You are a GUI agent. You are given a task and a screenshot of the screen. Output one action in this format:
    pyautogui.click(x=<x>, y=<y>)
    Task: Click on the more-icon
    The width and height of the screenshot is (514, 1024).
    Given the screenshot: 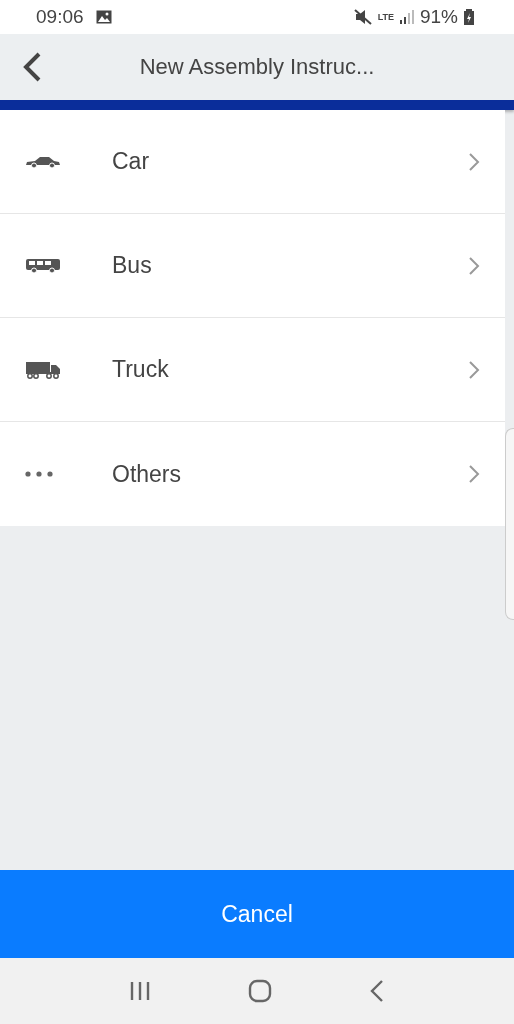 What is the action you would take?
    pyautogui.click(x=39, y=474)
    